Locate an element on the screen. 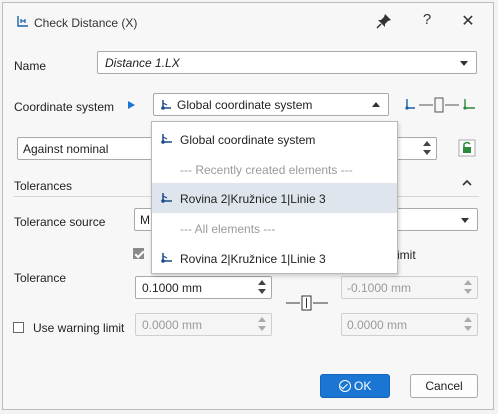 The width and height of the screenshot is (498, 414). close-button: ✕ is located at coordinates (468, 21).